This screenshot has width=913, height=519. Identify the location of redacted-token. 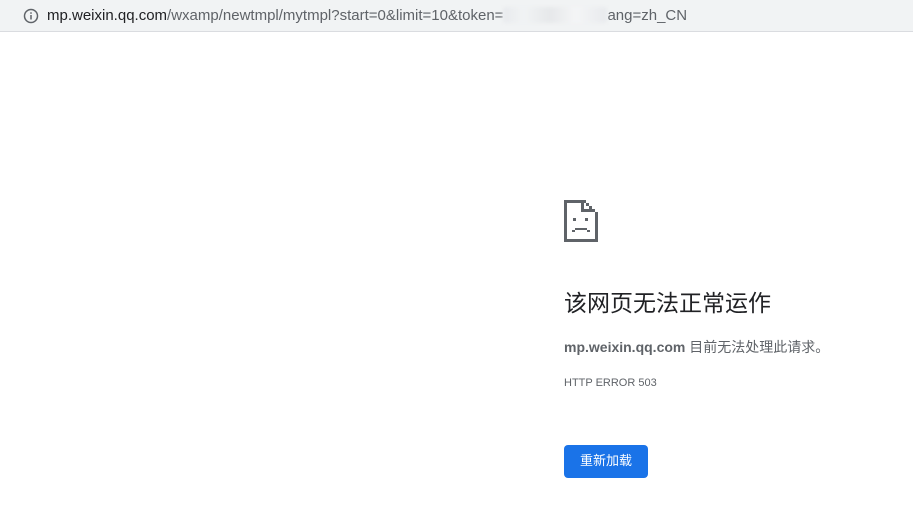
(555, 15).